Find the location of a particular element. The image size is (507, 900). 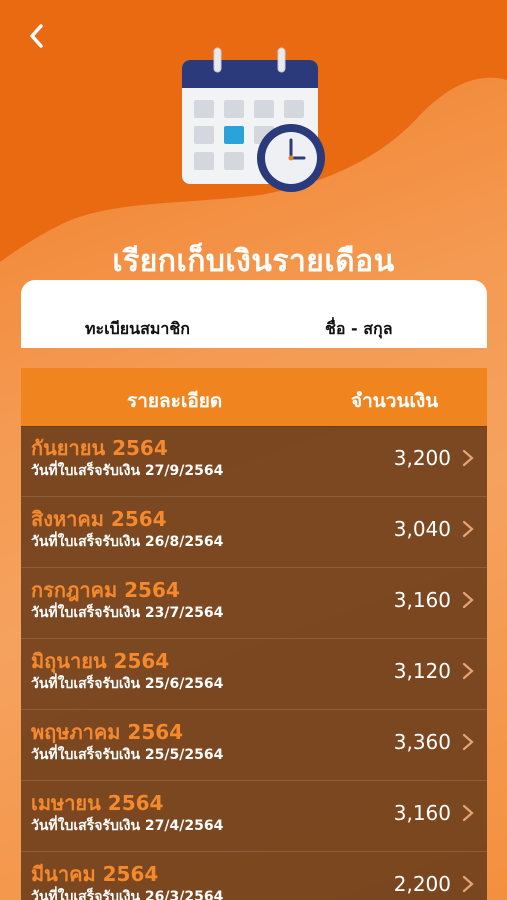

member-name-label: ชื่อ - สกุล is located at coordinates (359, 328).